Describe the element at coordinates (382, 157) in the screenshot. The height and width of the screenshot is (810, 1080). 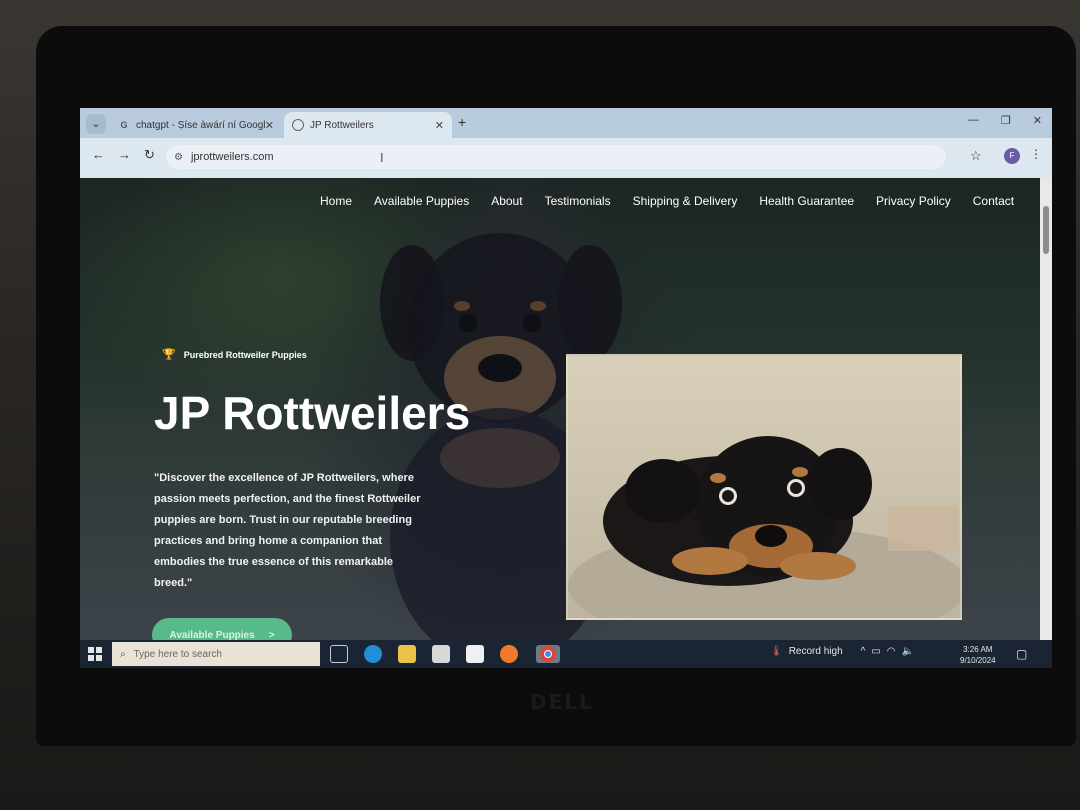
I see `text-cursor-icon: I` at that location.